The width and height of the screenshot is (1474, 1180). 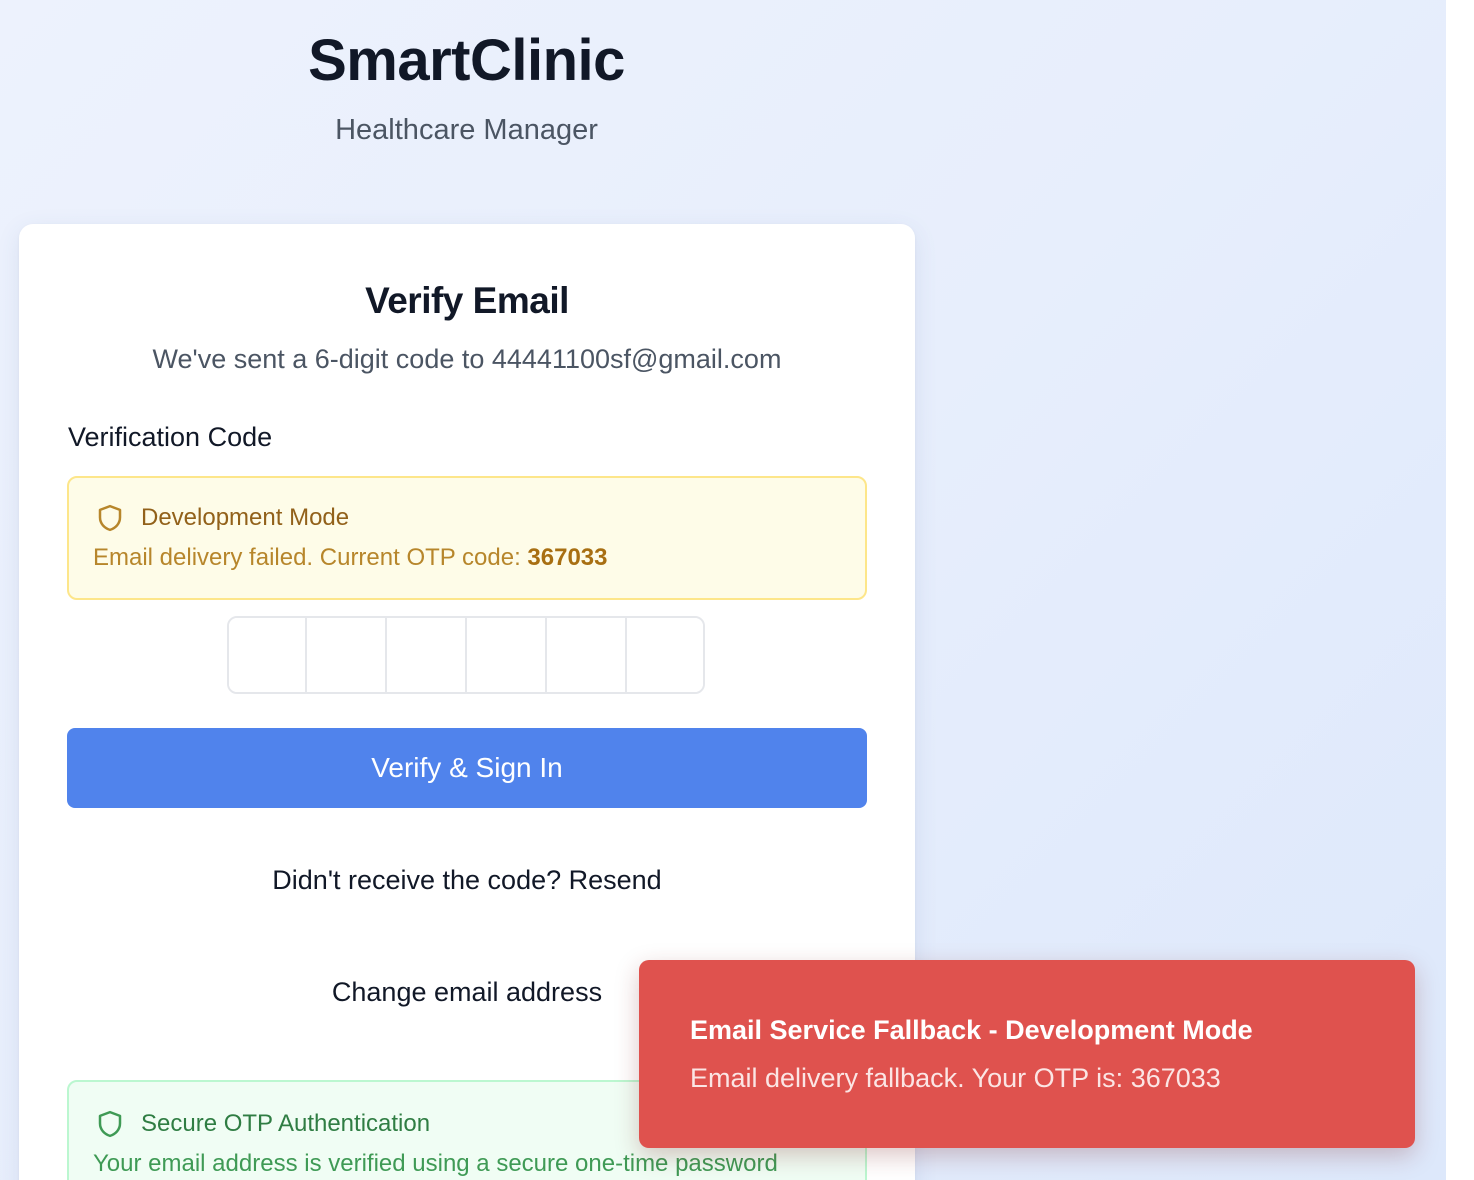 What do you see at coordinates (1460, 590) in the screenshot?
I see `window-edge` at bounding box center [1460, 590].